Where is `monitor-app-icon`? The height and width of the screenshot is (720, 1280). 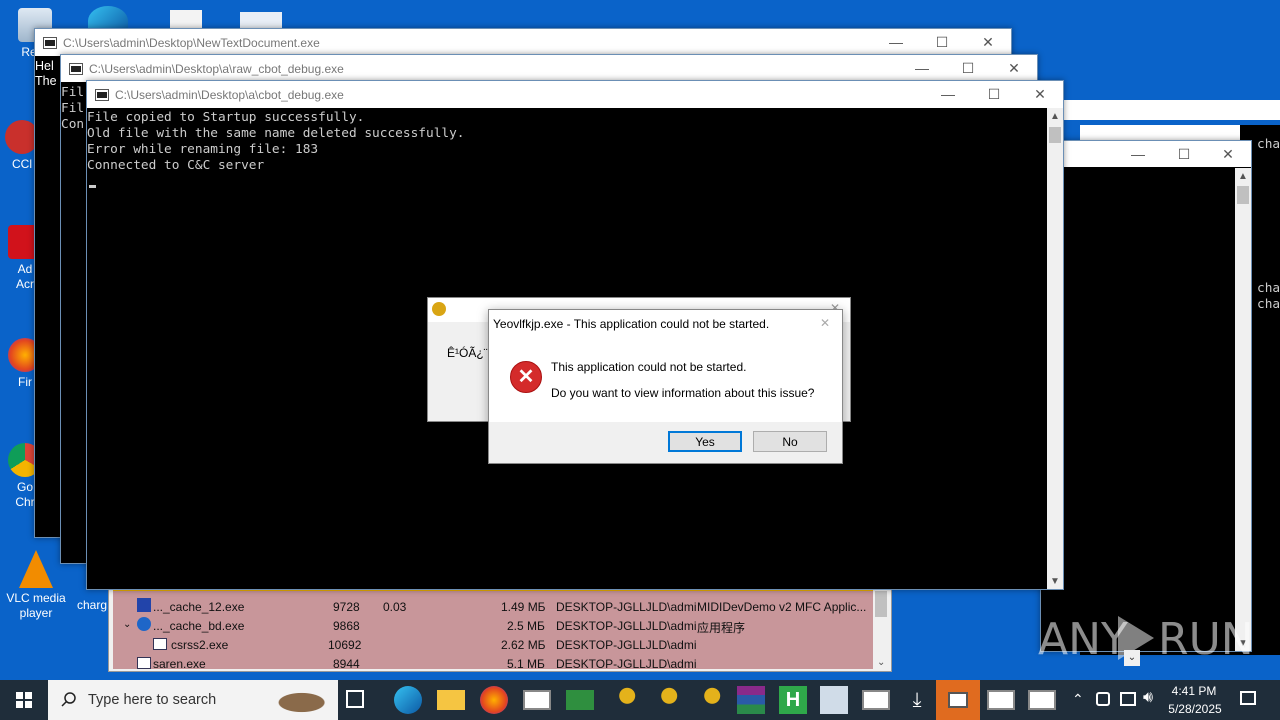 monitor-app-icon is located at coordinates (580, 700).